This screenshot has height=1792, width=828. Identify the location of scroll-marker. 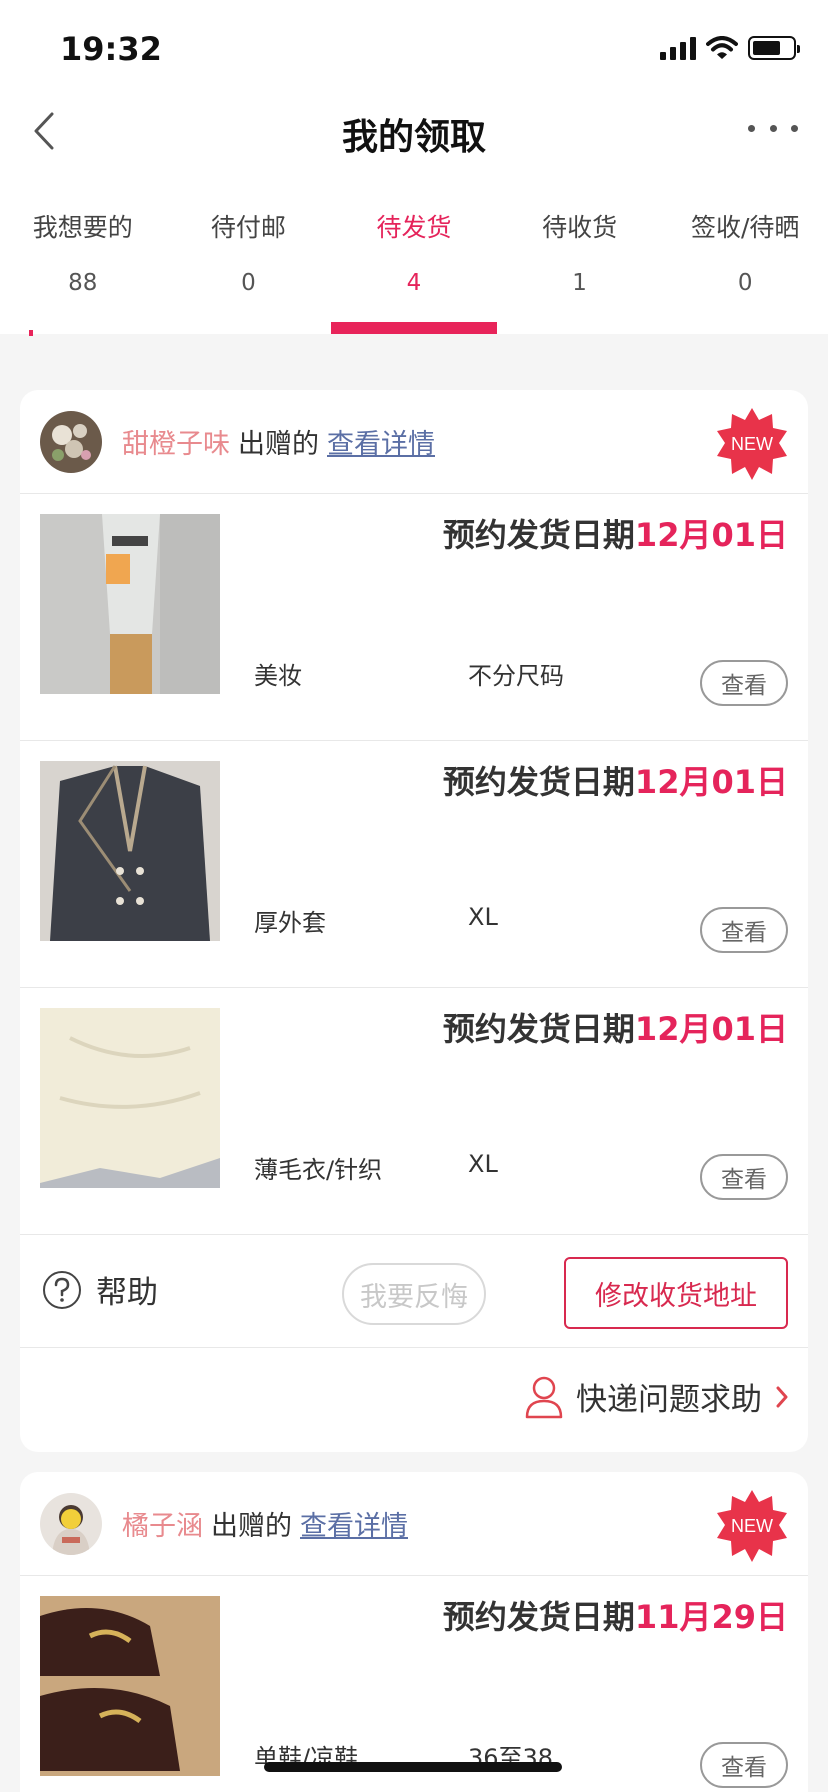
(31, 333).